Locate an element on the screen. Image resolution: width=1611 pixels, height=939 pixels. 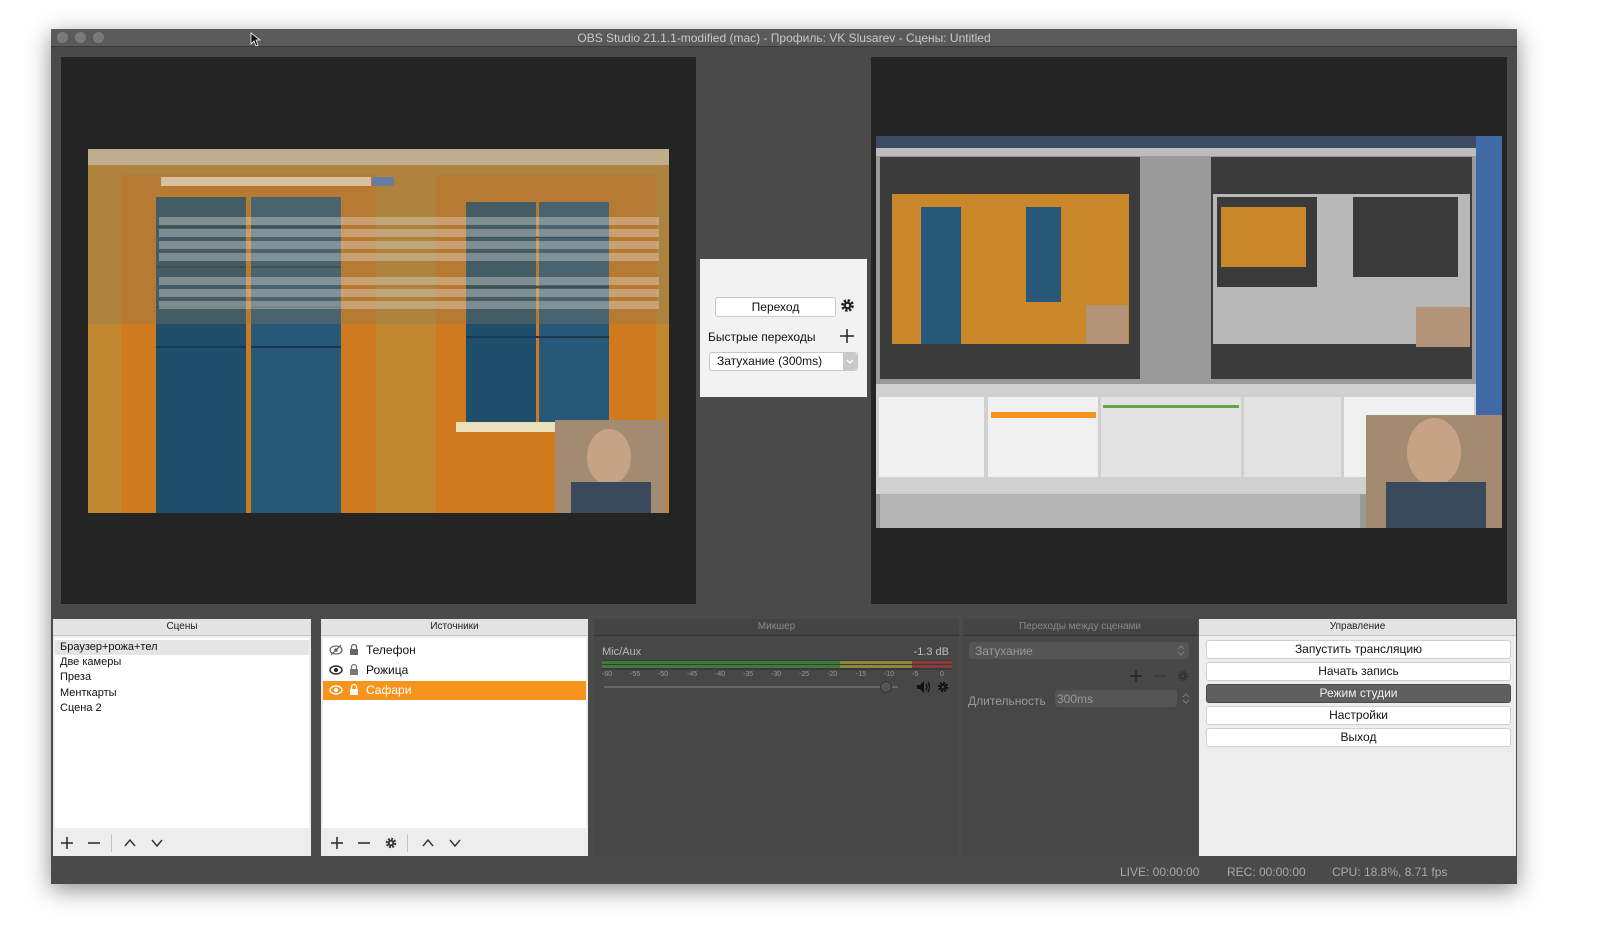
mixer-tick-label: -15 is located at coordinates (861, 674).